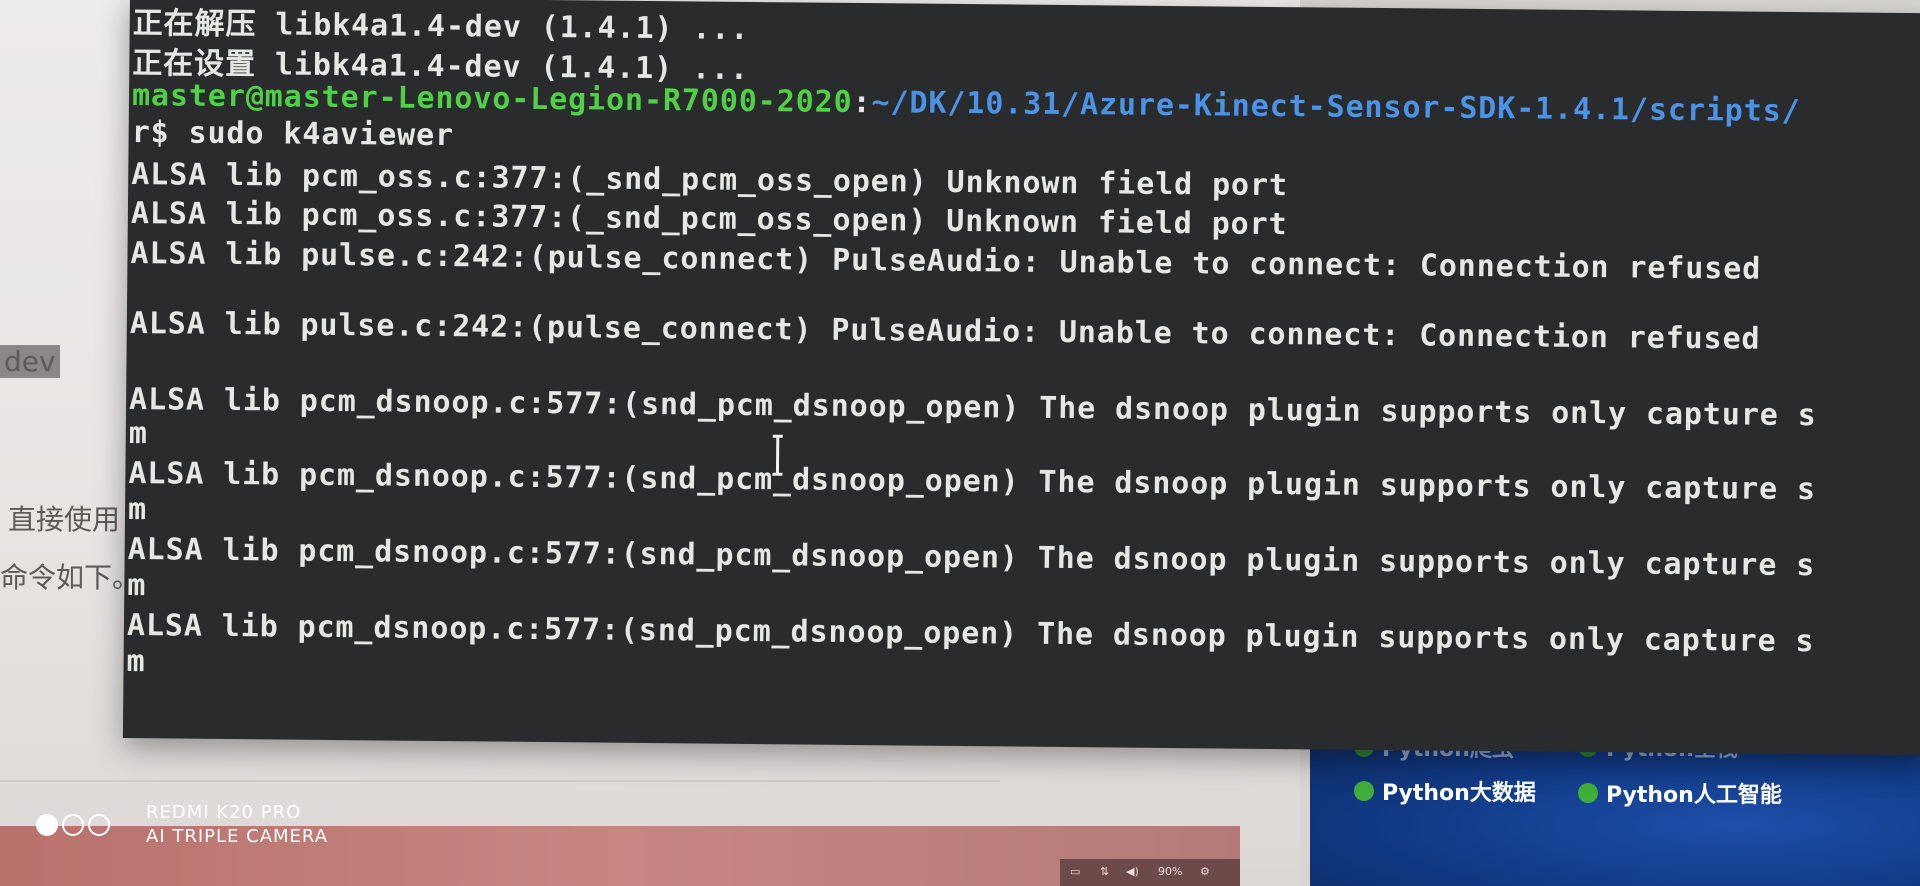  I want to click on network-icon: ⇅, so click(1105, 871).